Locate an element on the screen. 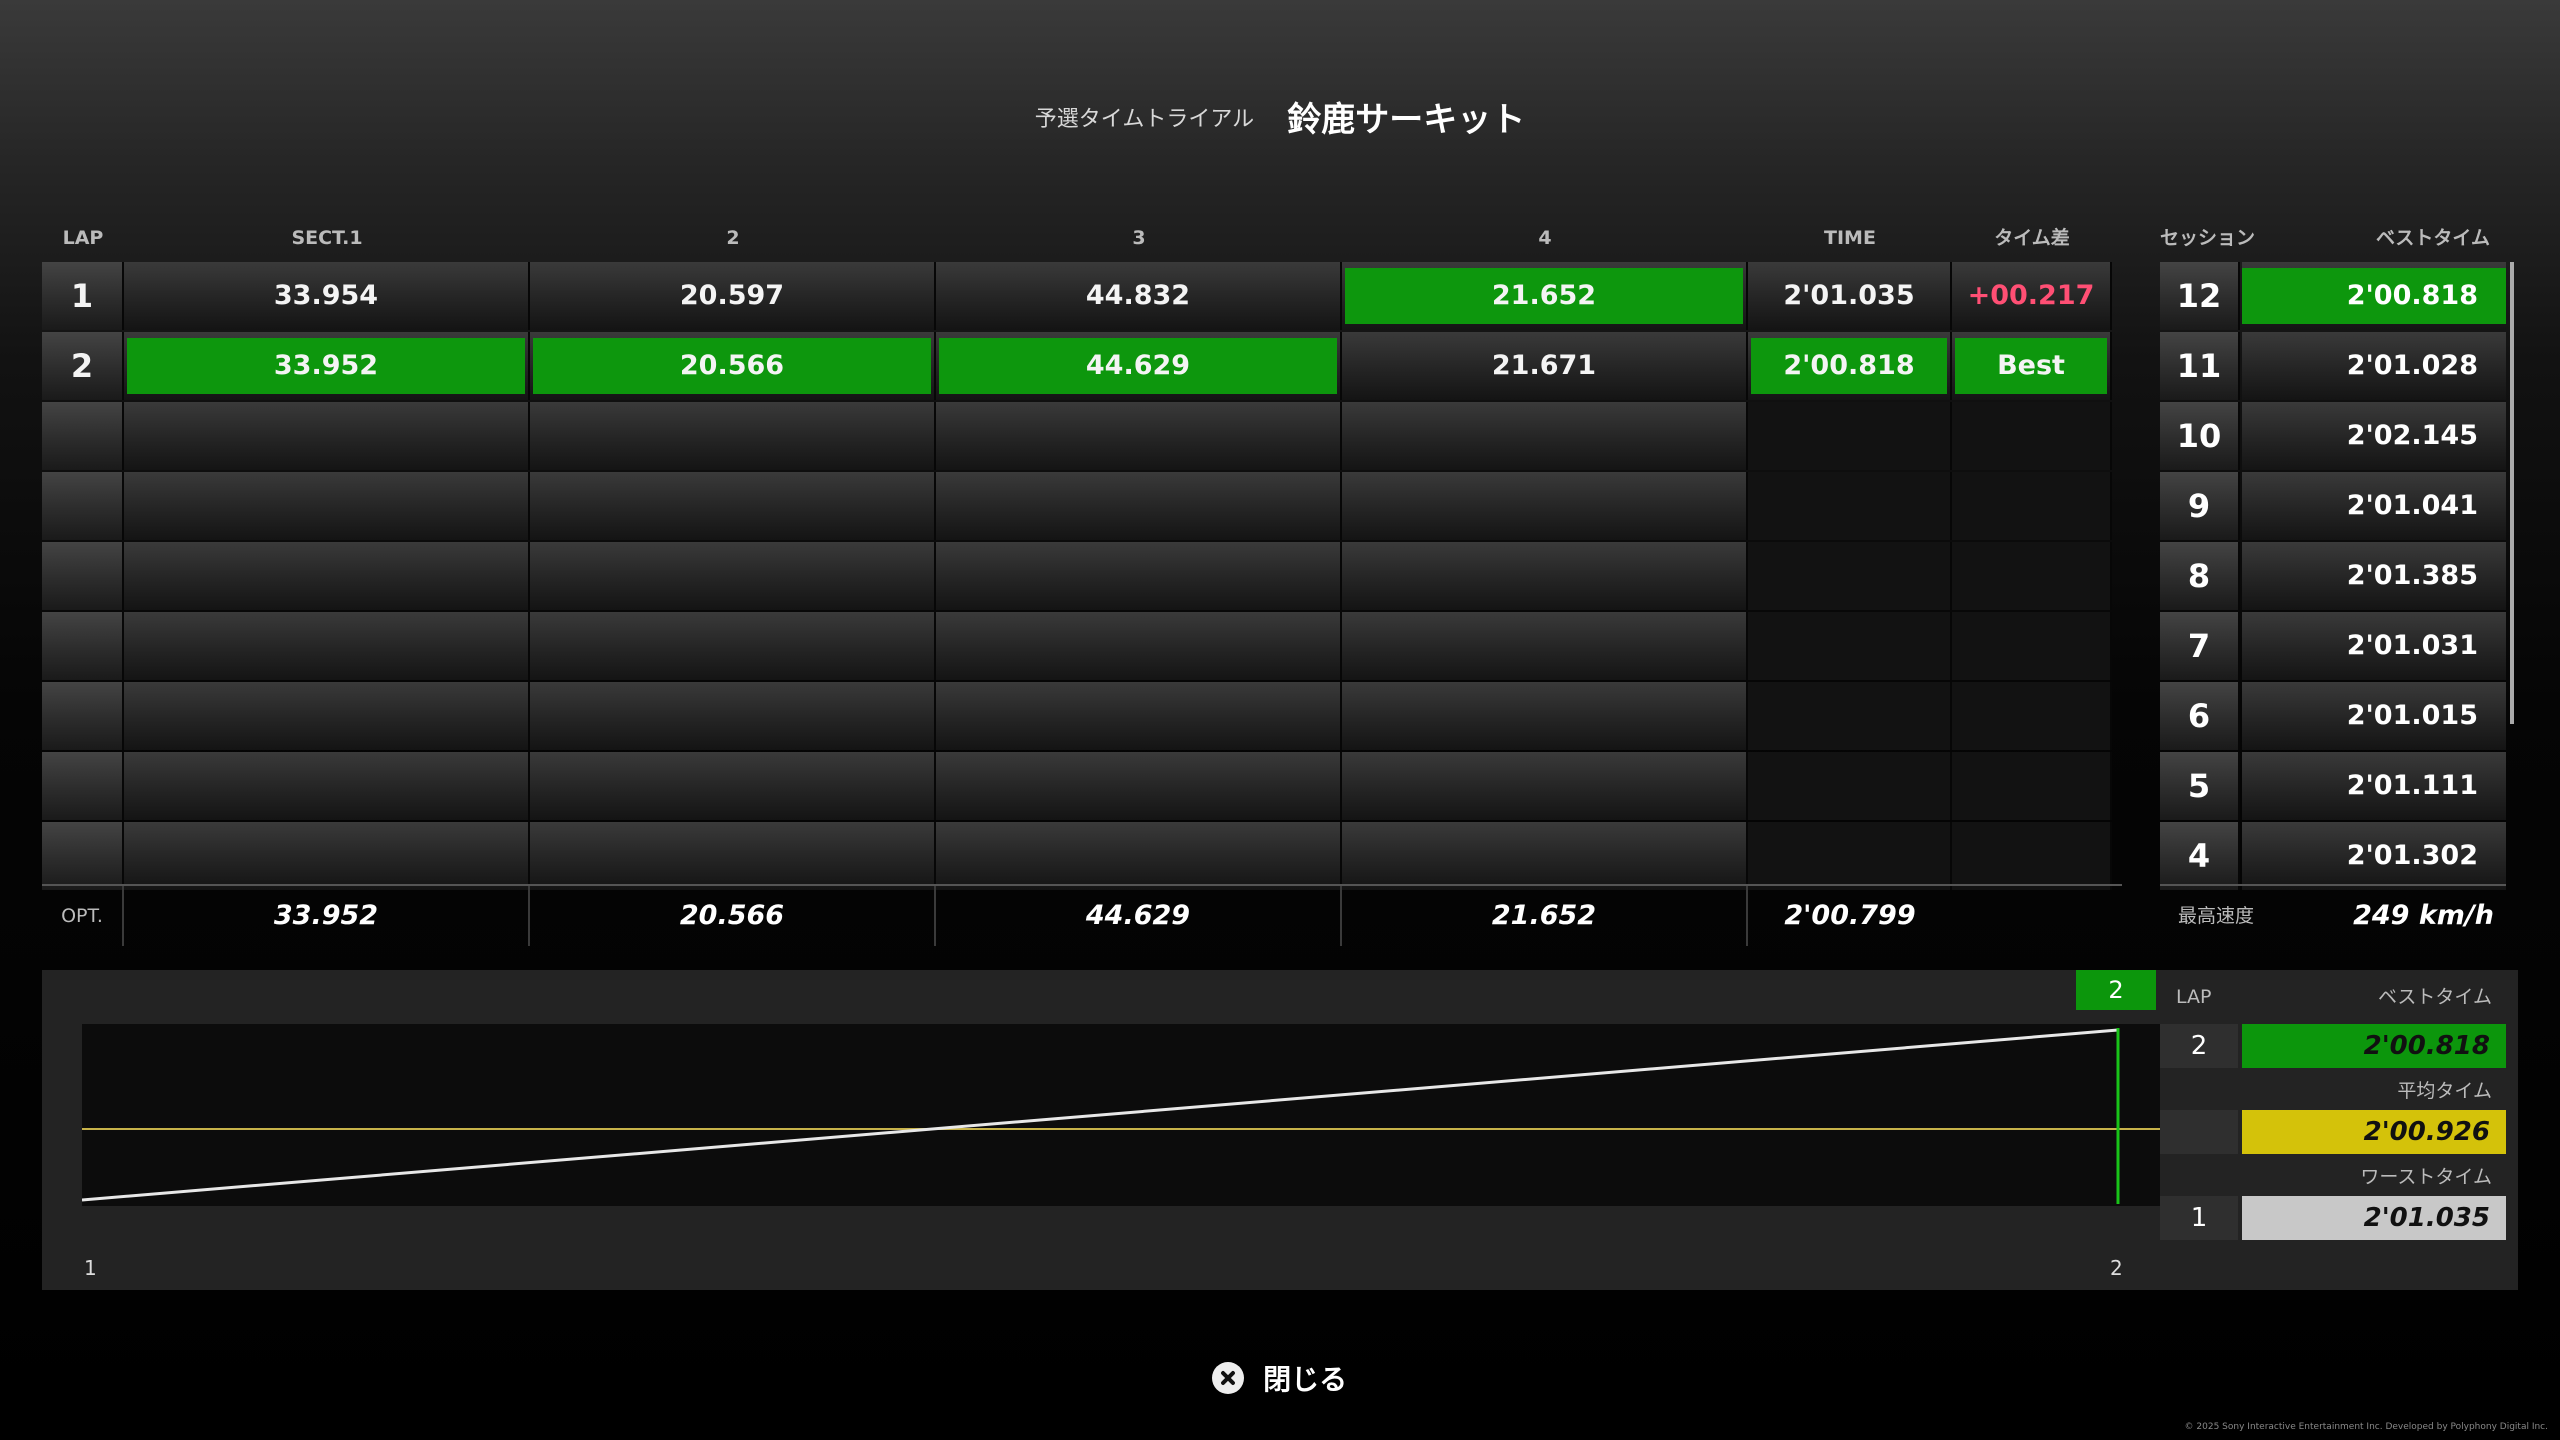  lap-diff-best: Best is located at coordinates (2031, 365).